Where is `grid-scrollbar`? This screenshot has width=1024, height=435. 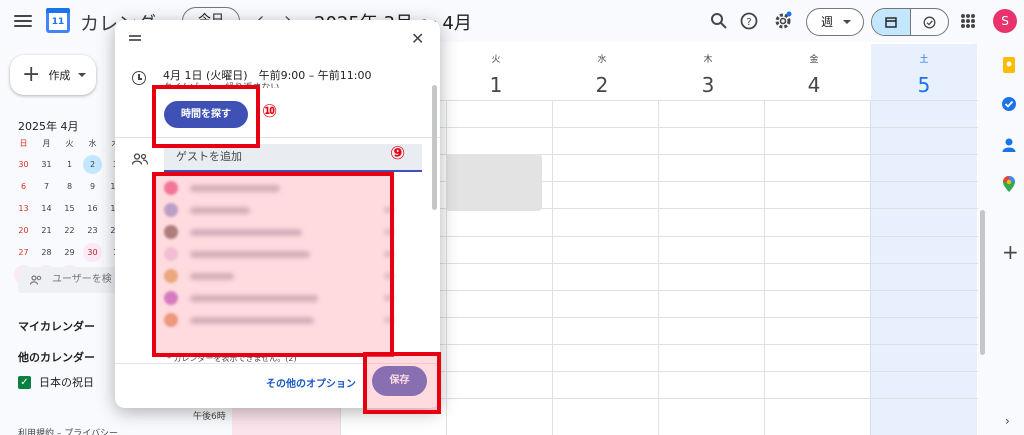
grid-scrollbar is located at coordinates (982, 282).